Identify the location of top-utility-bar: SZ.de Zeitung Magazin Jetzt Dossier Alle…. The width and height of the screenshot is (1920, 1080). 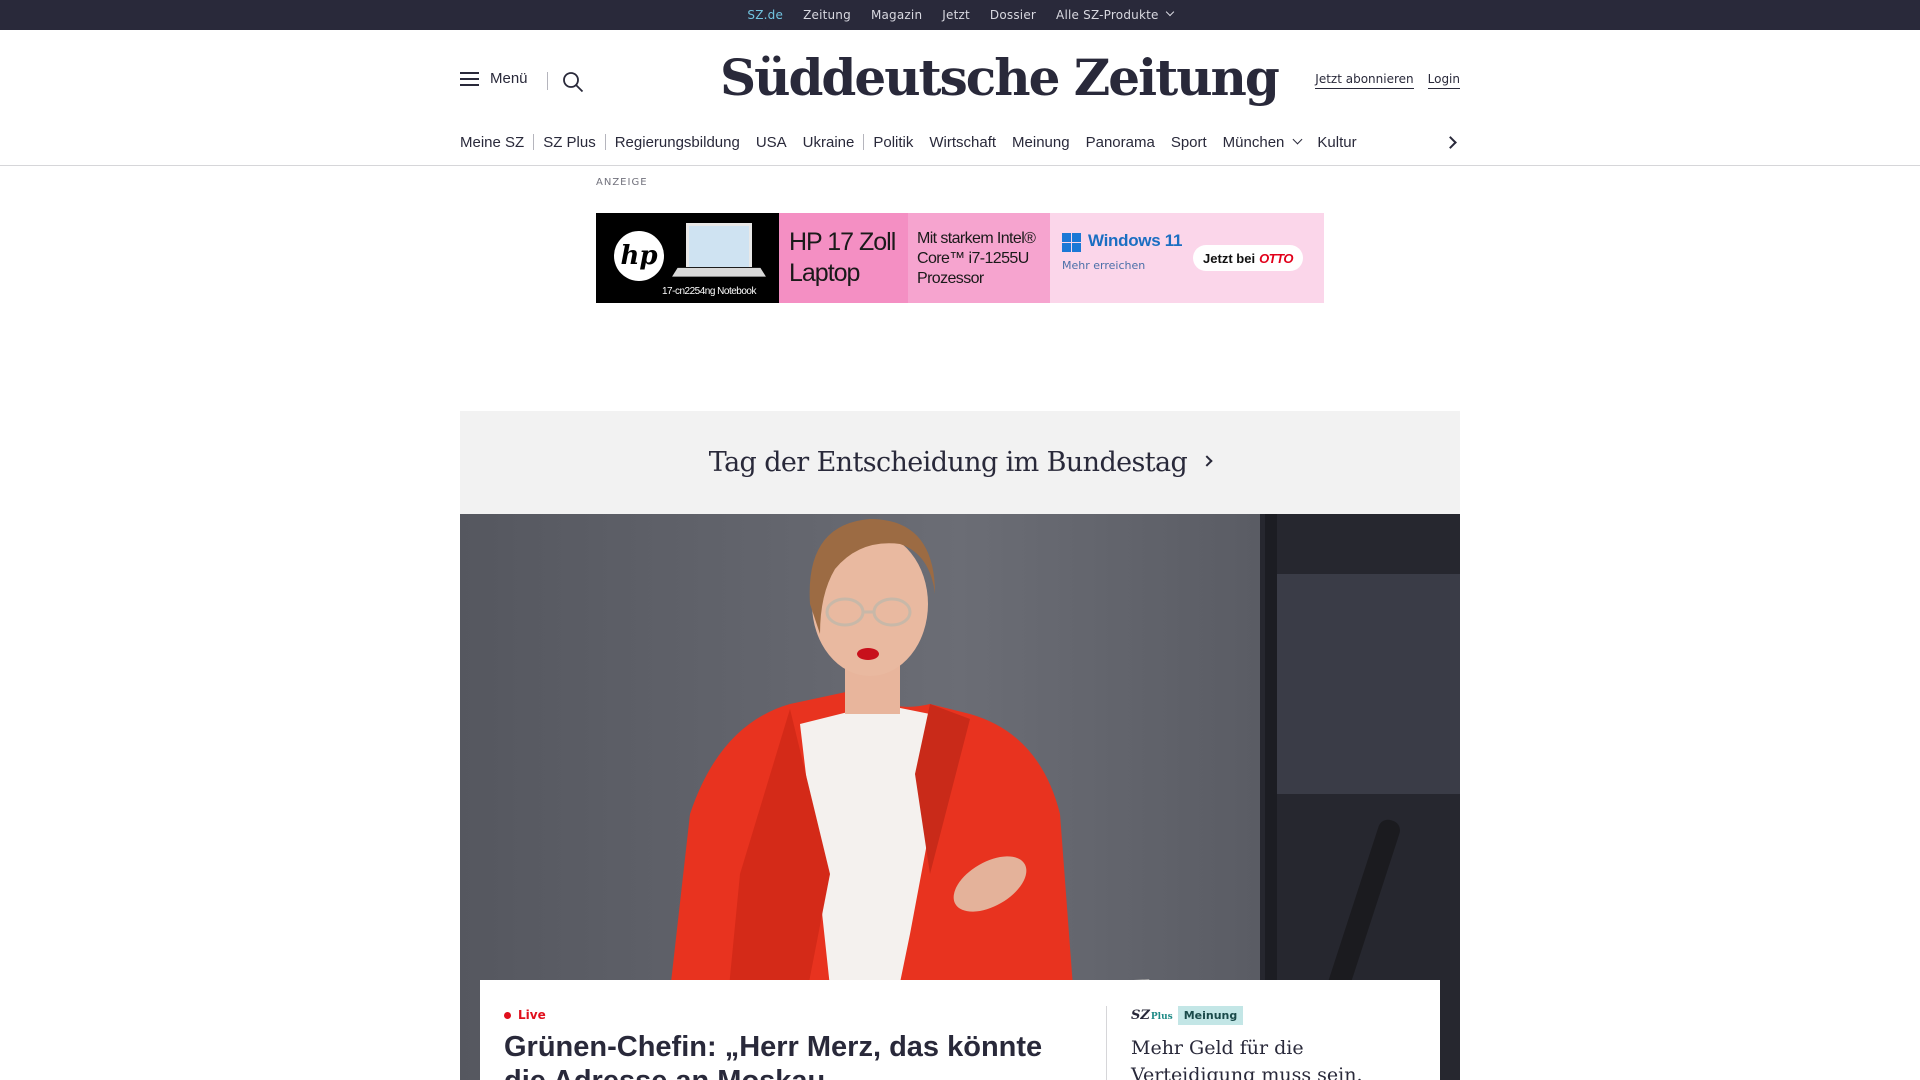
(960, 16).